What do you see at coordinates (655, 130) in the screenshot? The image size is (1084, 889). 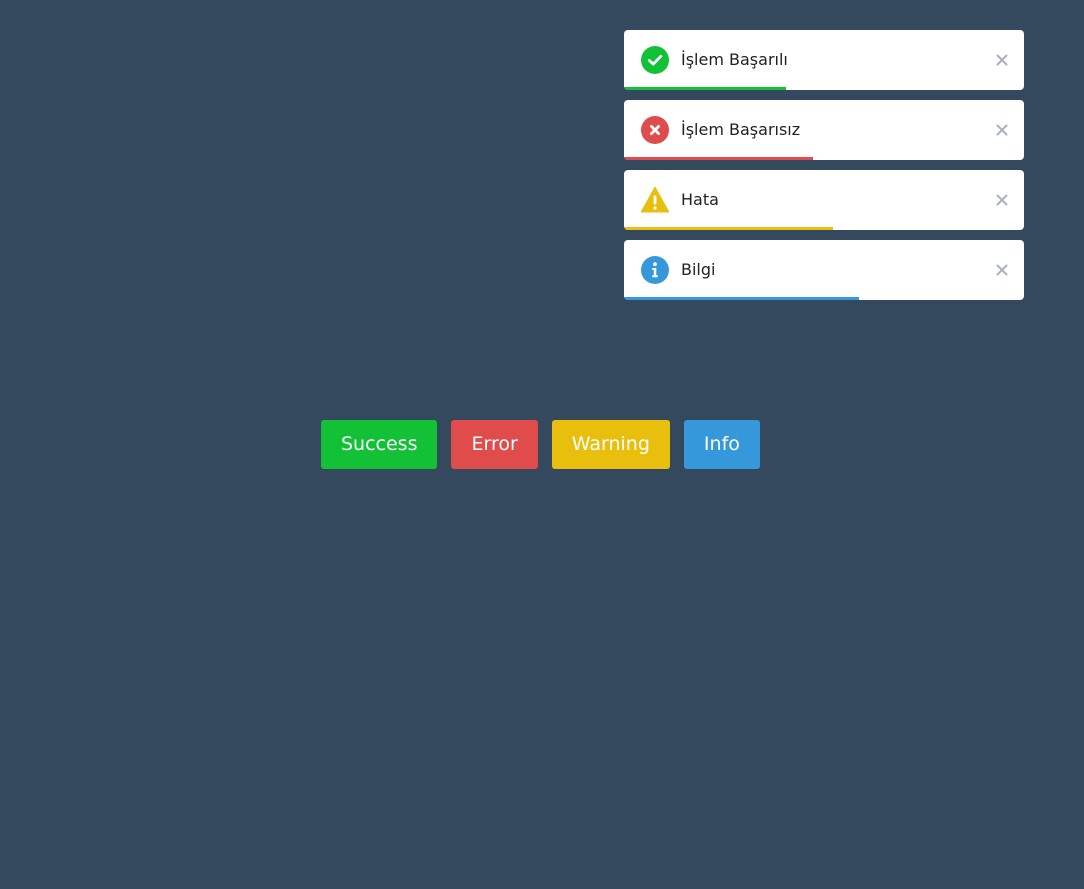 I see `x-circle-icon` at bounding box center [655, 130].